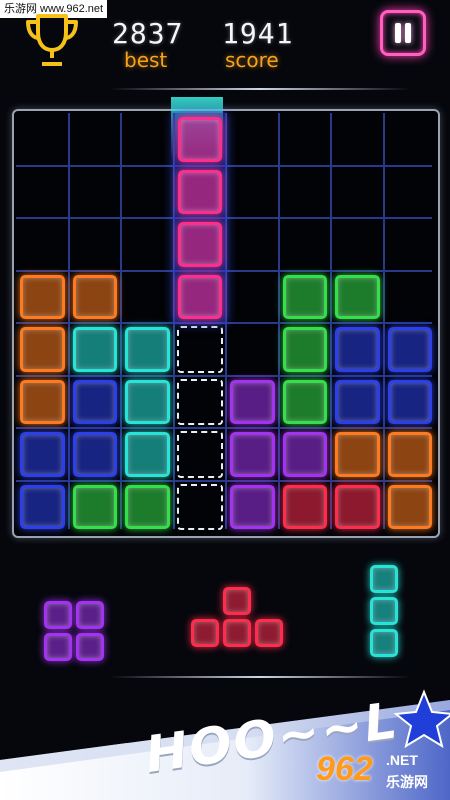 This screenshot has height=800, width=450. What do you see at coordinates (52, 40) in the screenshot?
I see `trophy-icon` at bounding box center [52, 40].